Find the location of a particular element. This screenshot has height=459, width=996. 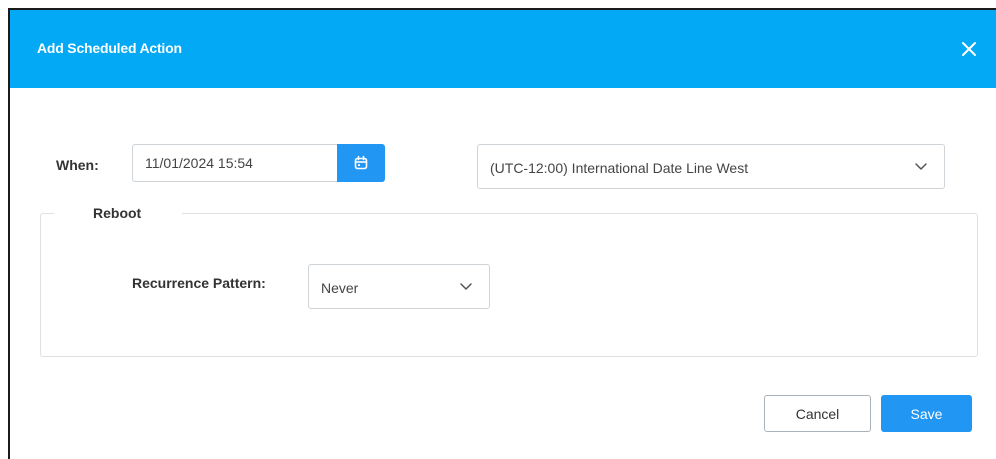

close-button is located at coordinates (969, 49).